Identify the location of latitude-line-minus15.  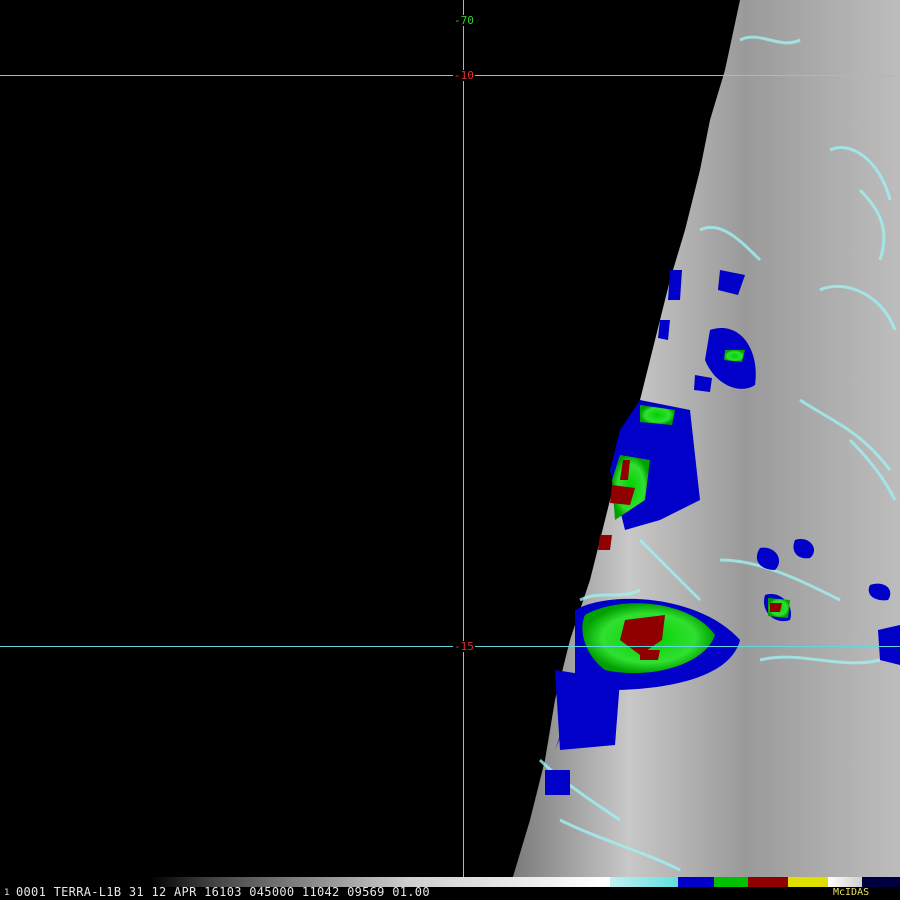
(450, 646).